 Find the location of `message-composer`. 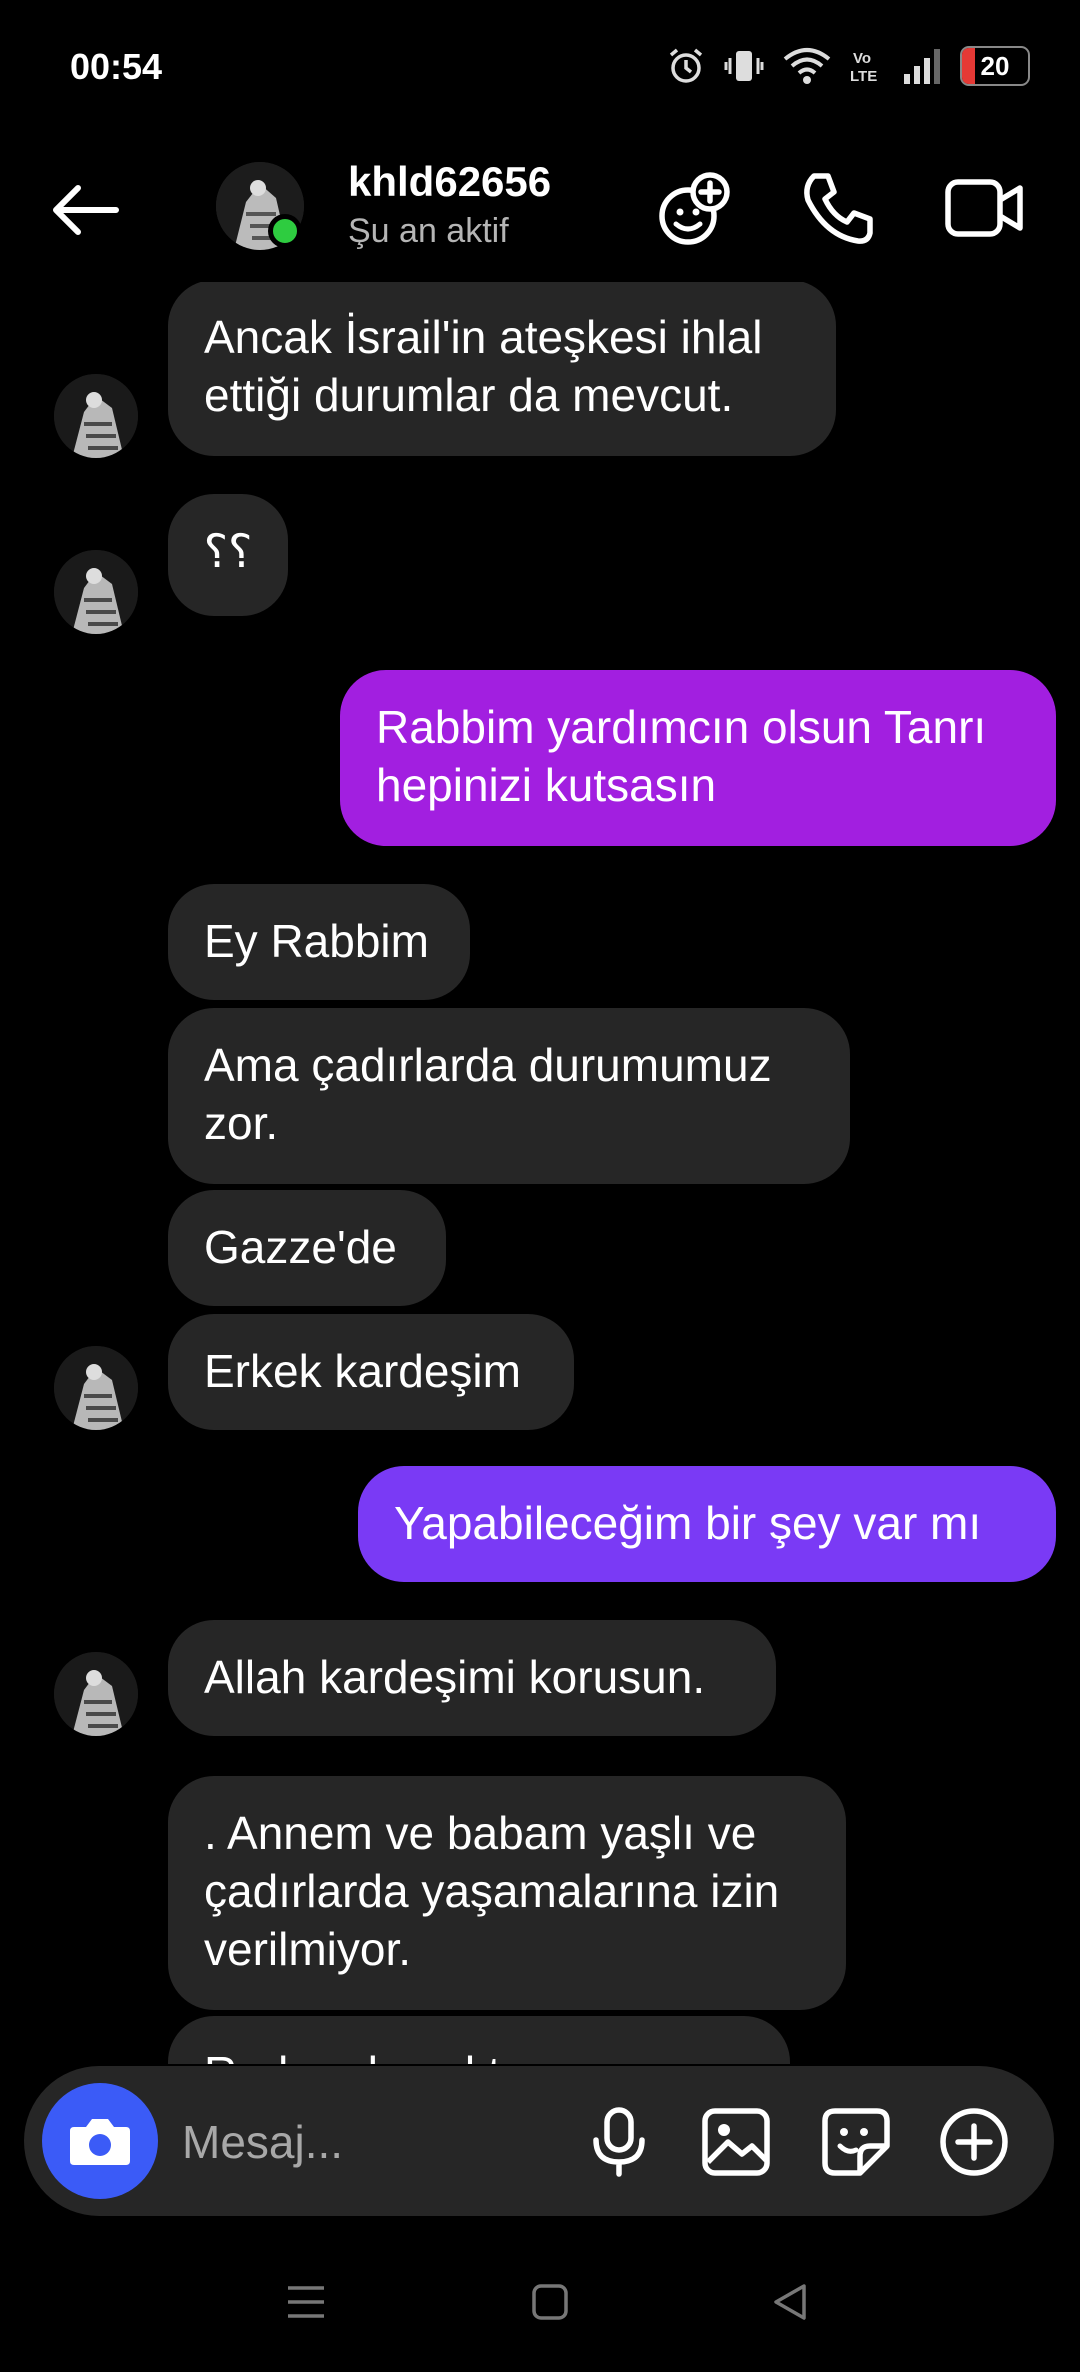

message-composer is located at coordinates (539, 2141).